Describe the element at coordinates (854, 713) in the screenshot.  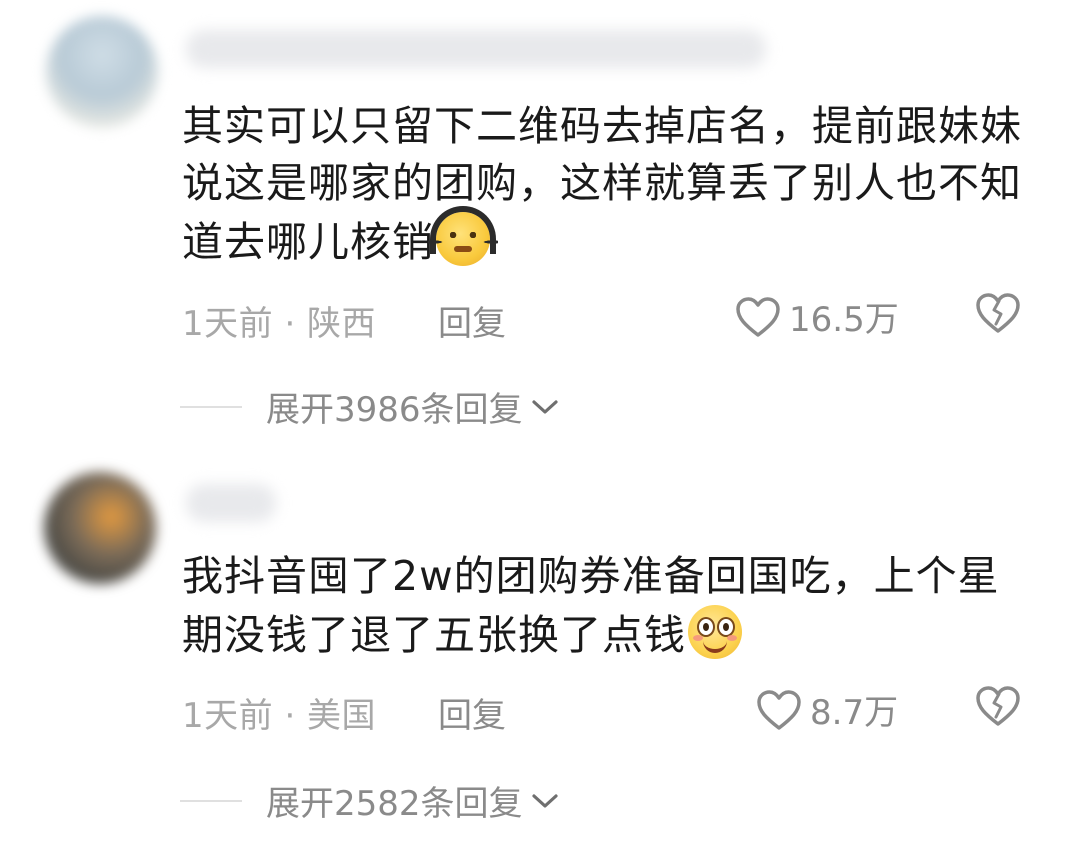
I see `like-count: 8.7万` at that location.